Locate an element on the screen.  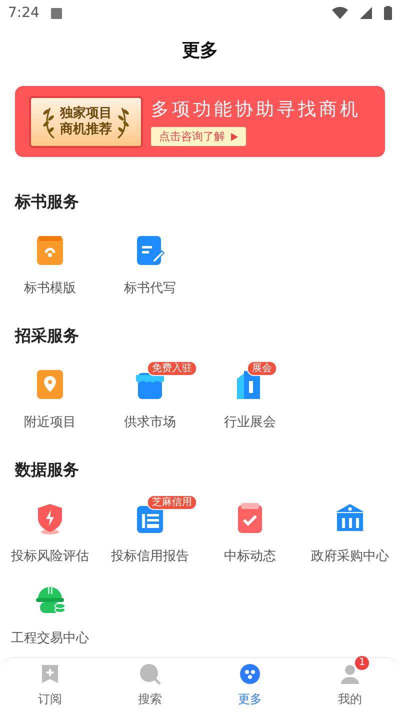
service-item: 行业展会 is located at coordinates (250, 422).